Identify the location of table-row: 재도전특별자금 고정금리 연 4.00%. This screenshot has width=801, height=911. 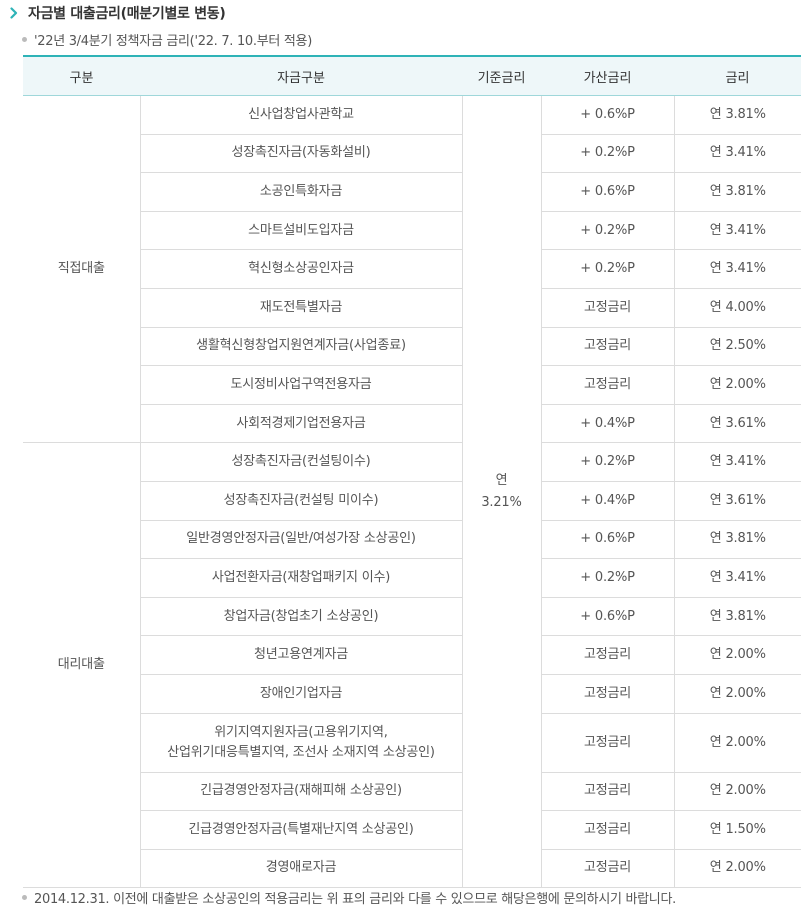
(412, 308).